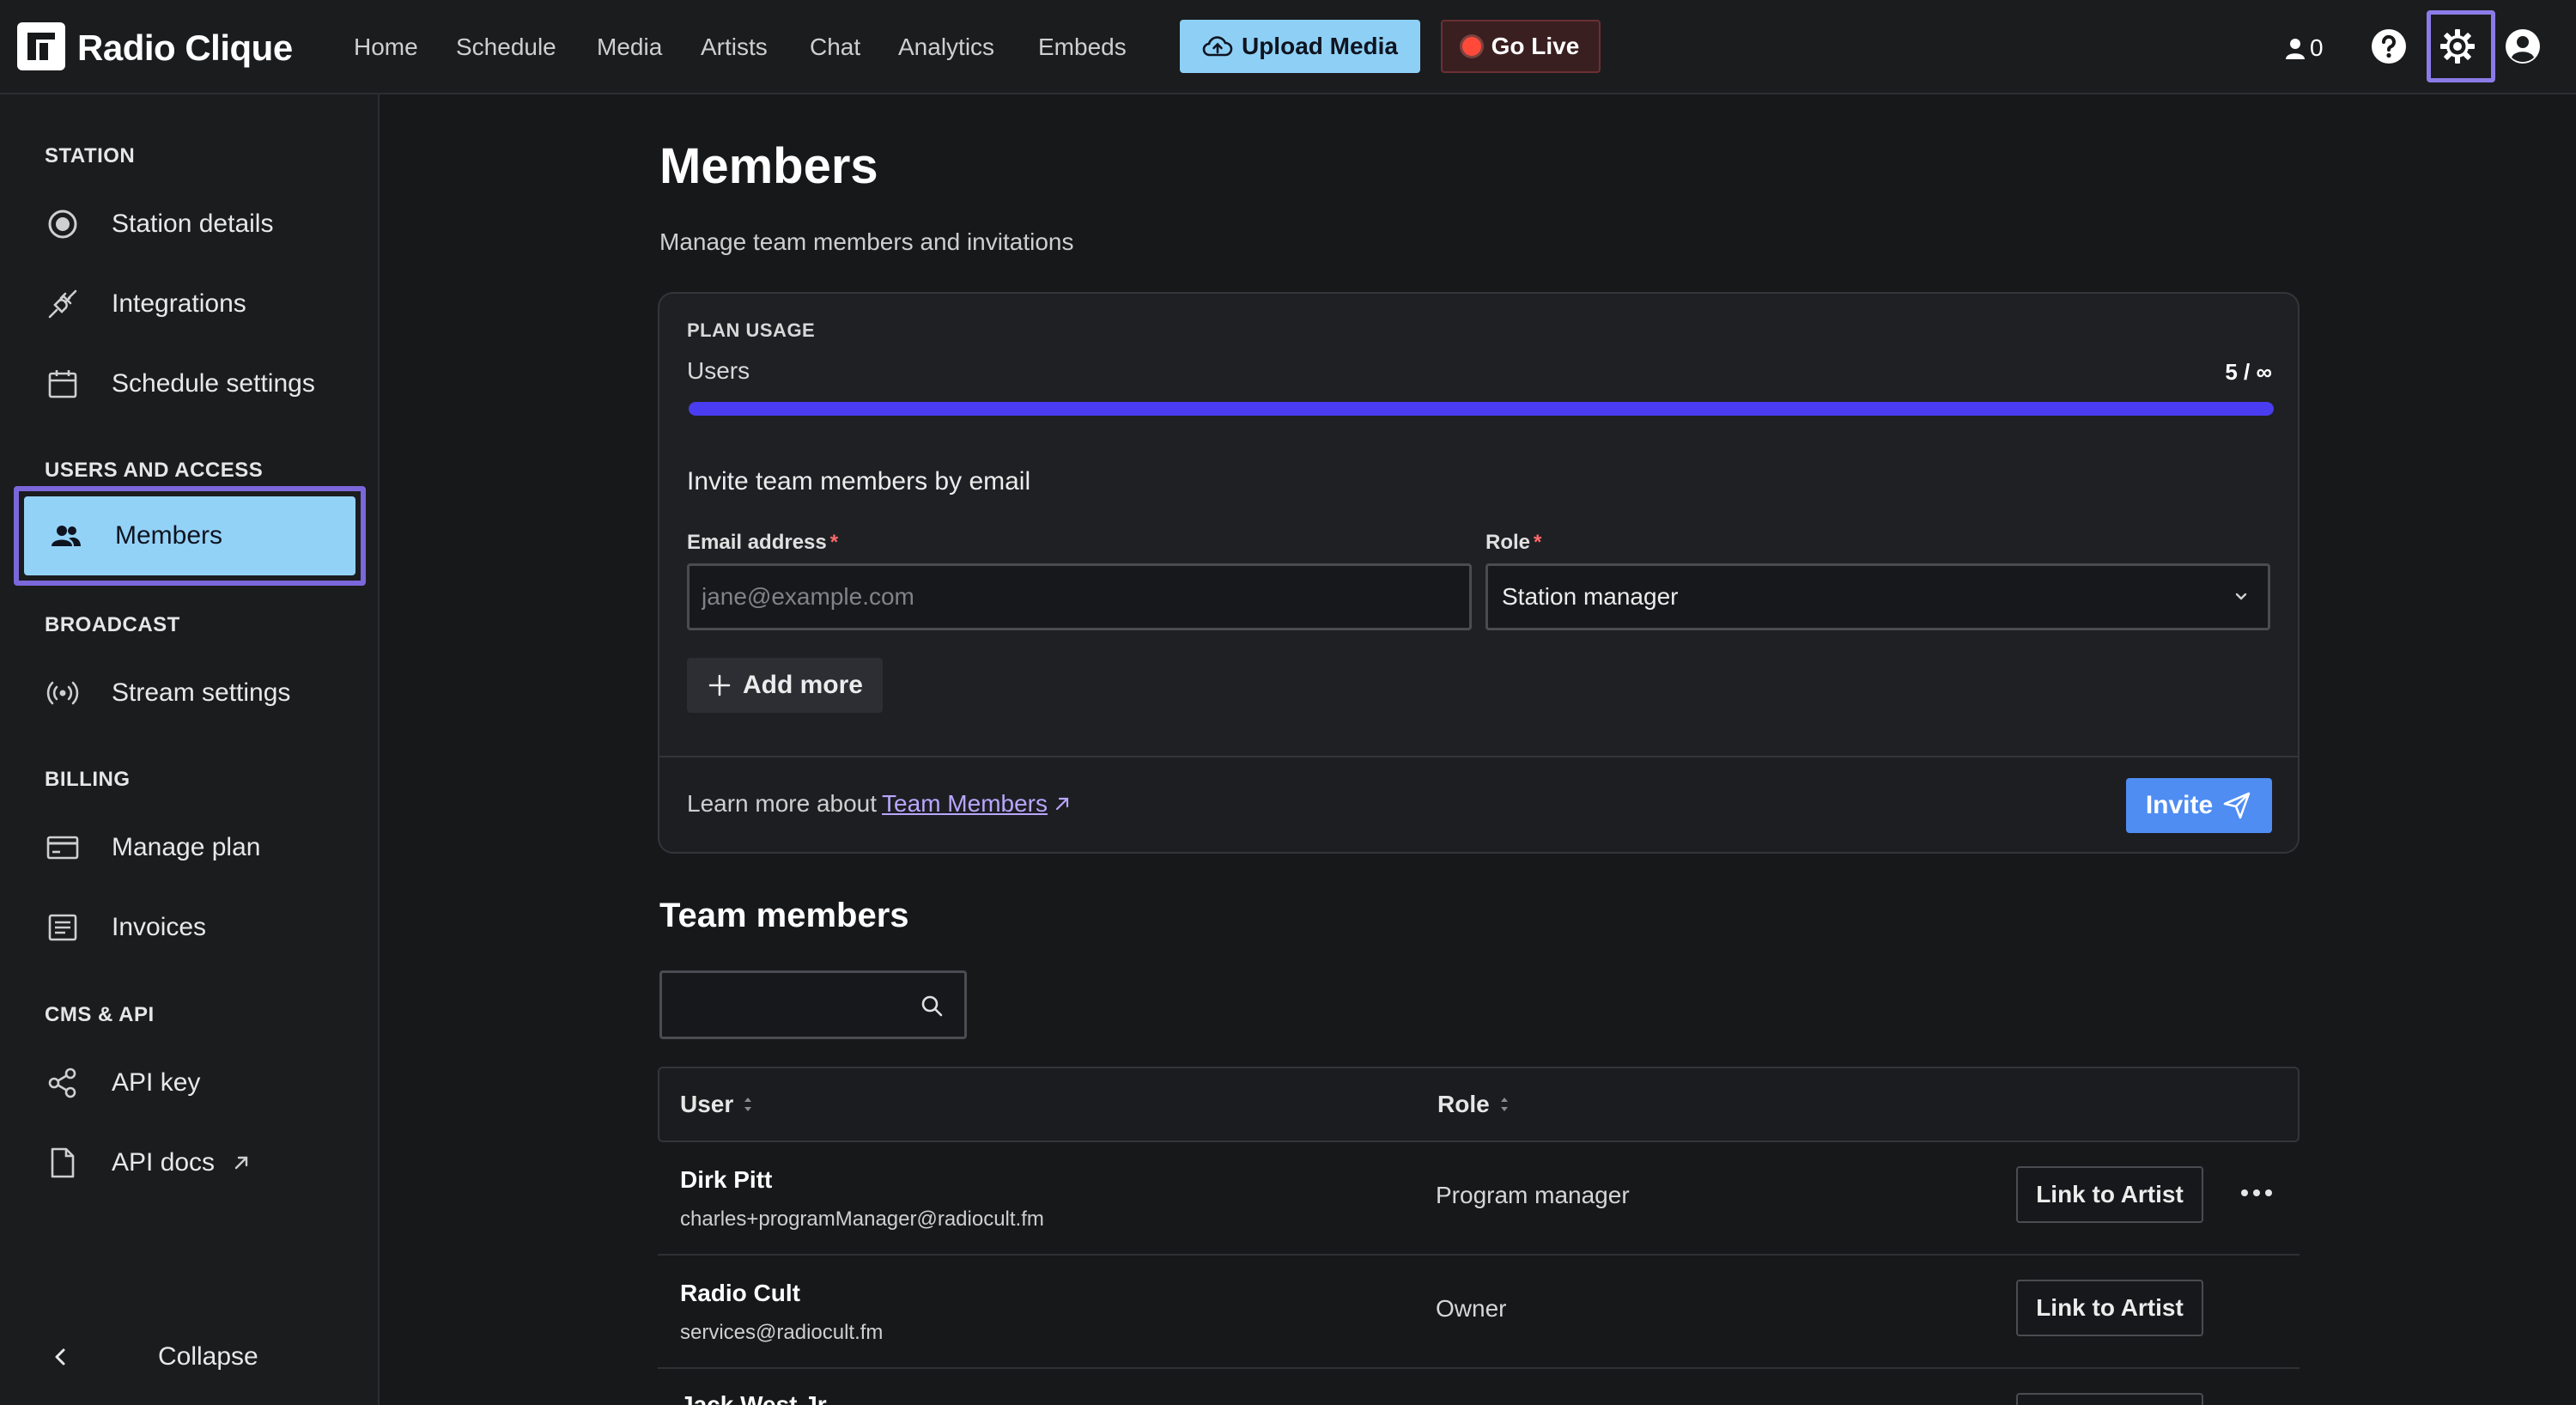 The image size is (2576, 1405). What do you see at coordinates (782, 1332) in the screenshot?
I see `member-email: services@radiocult.fm` at bounding box center [782, 1332].